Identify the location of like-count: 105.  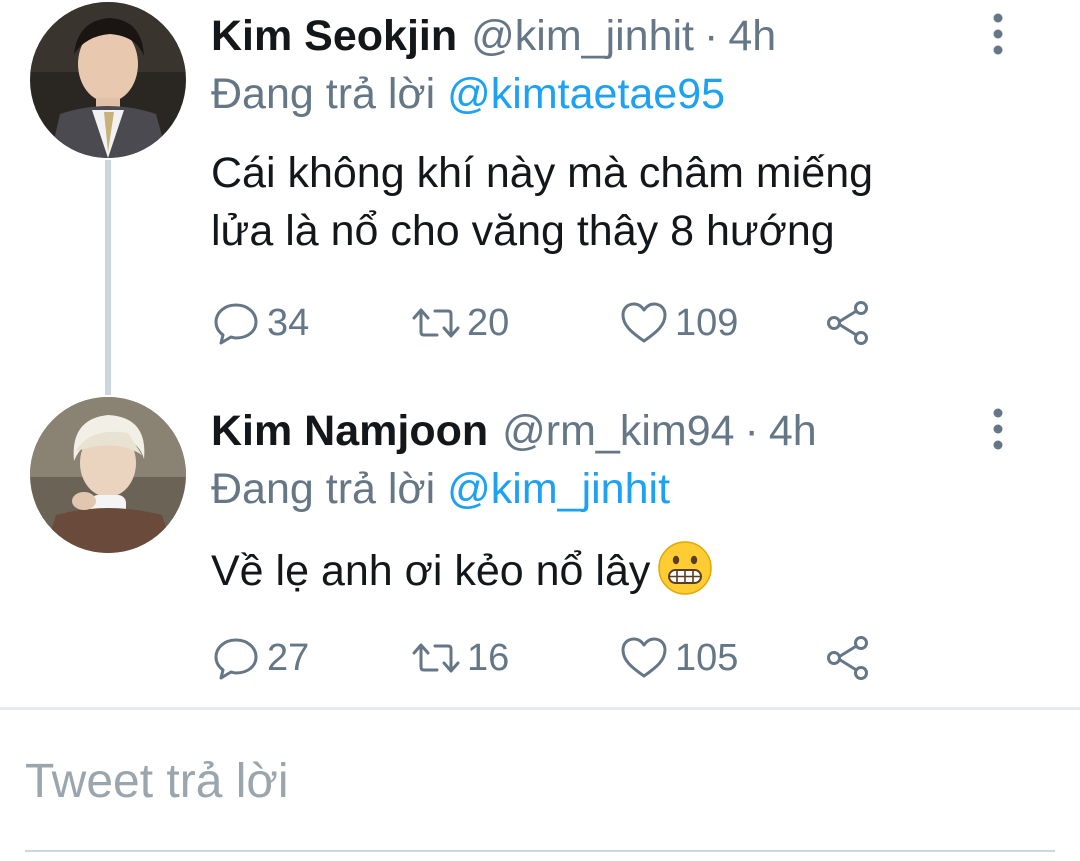
(707, 658).